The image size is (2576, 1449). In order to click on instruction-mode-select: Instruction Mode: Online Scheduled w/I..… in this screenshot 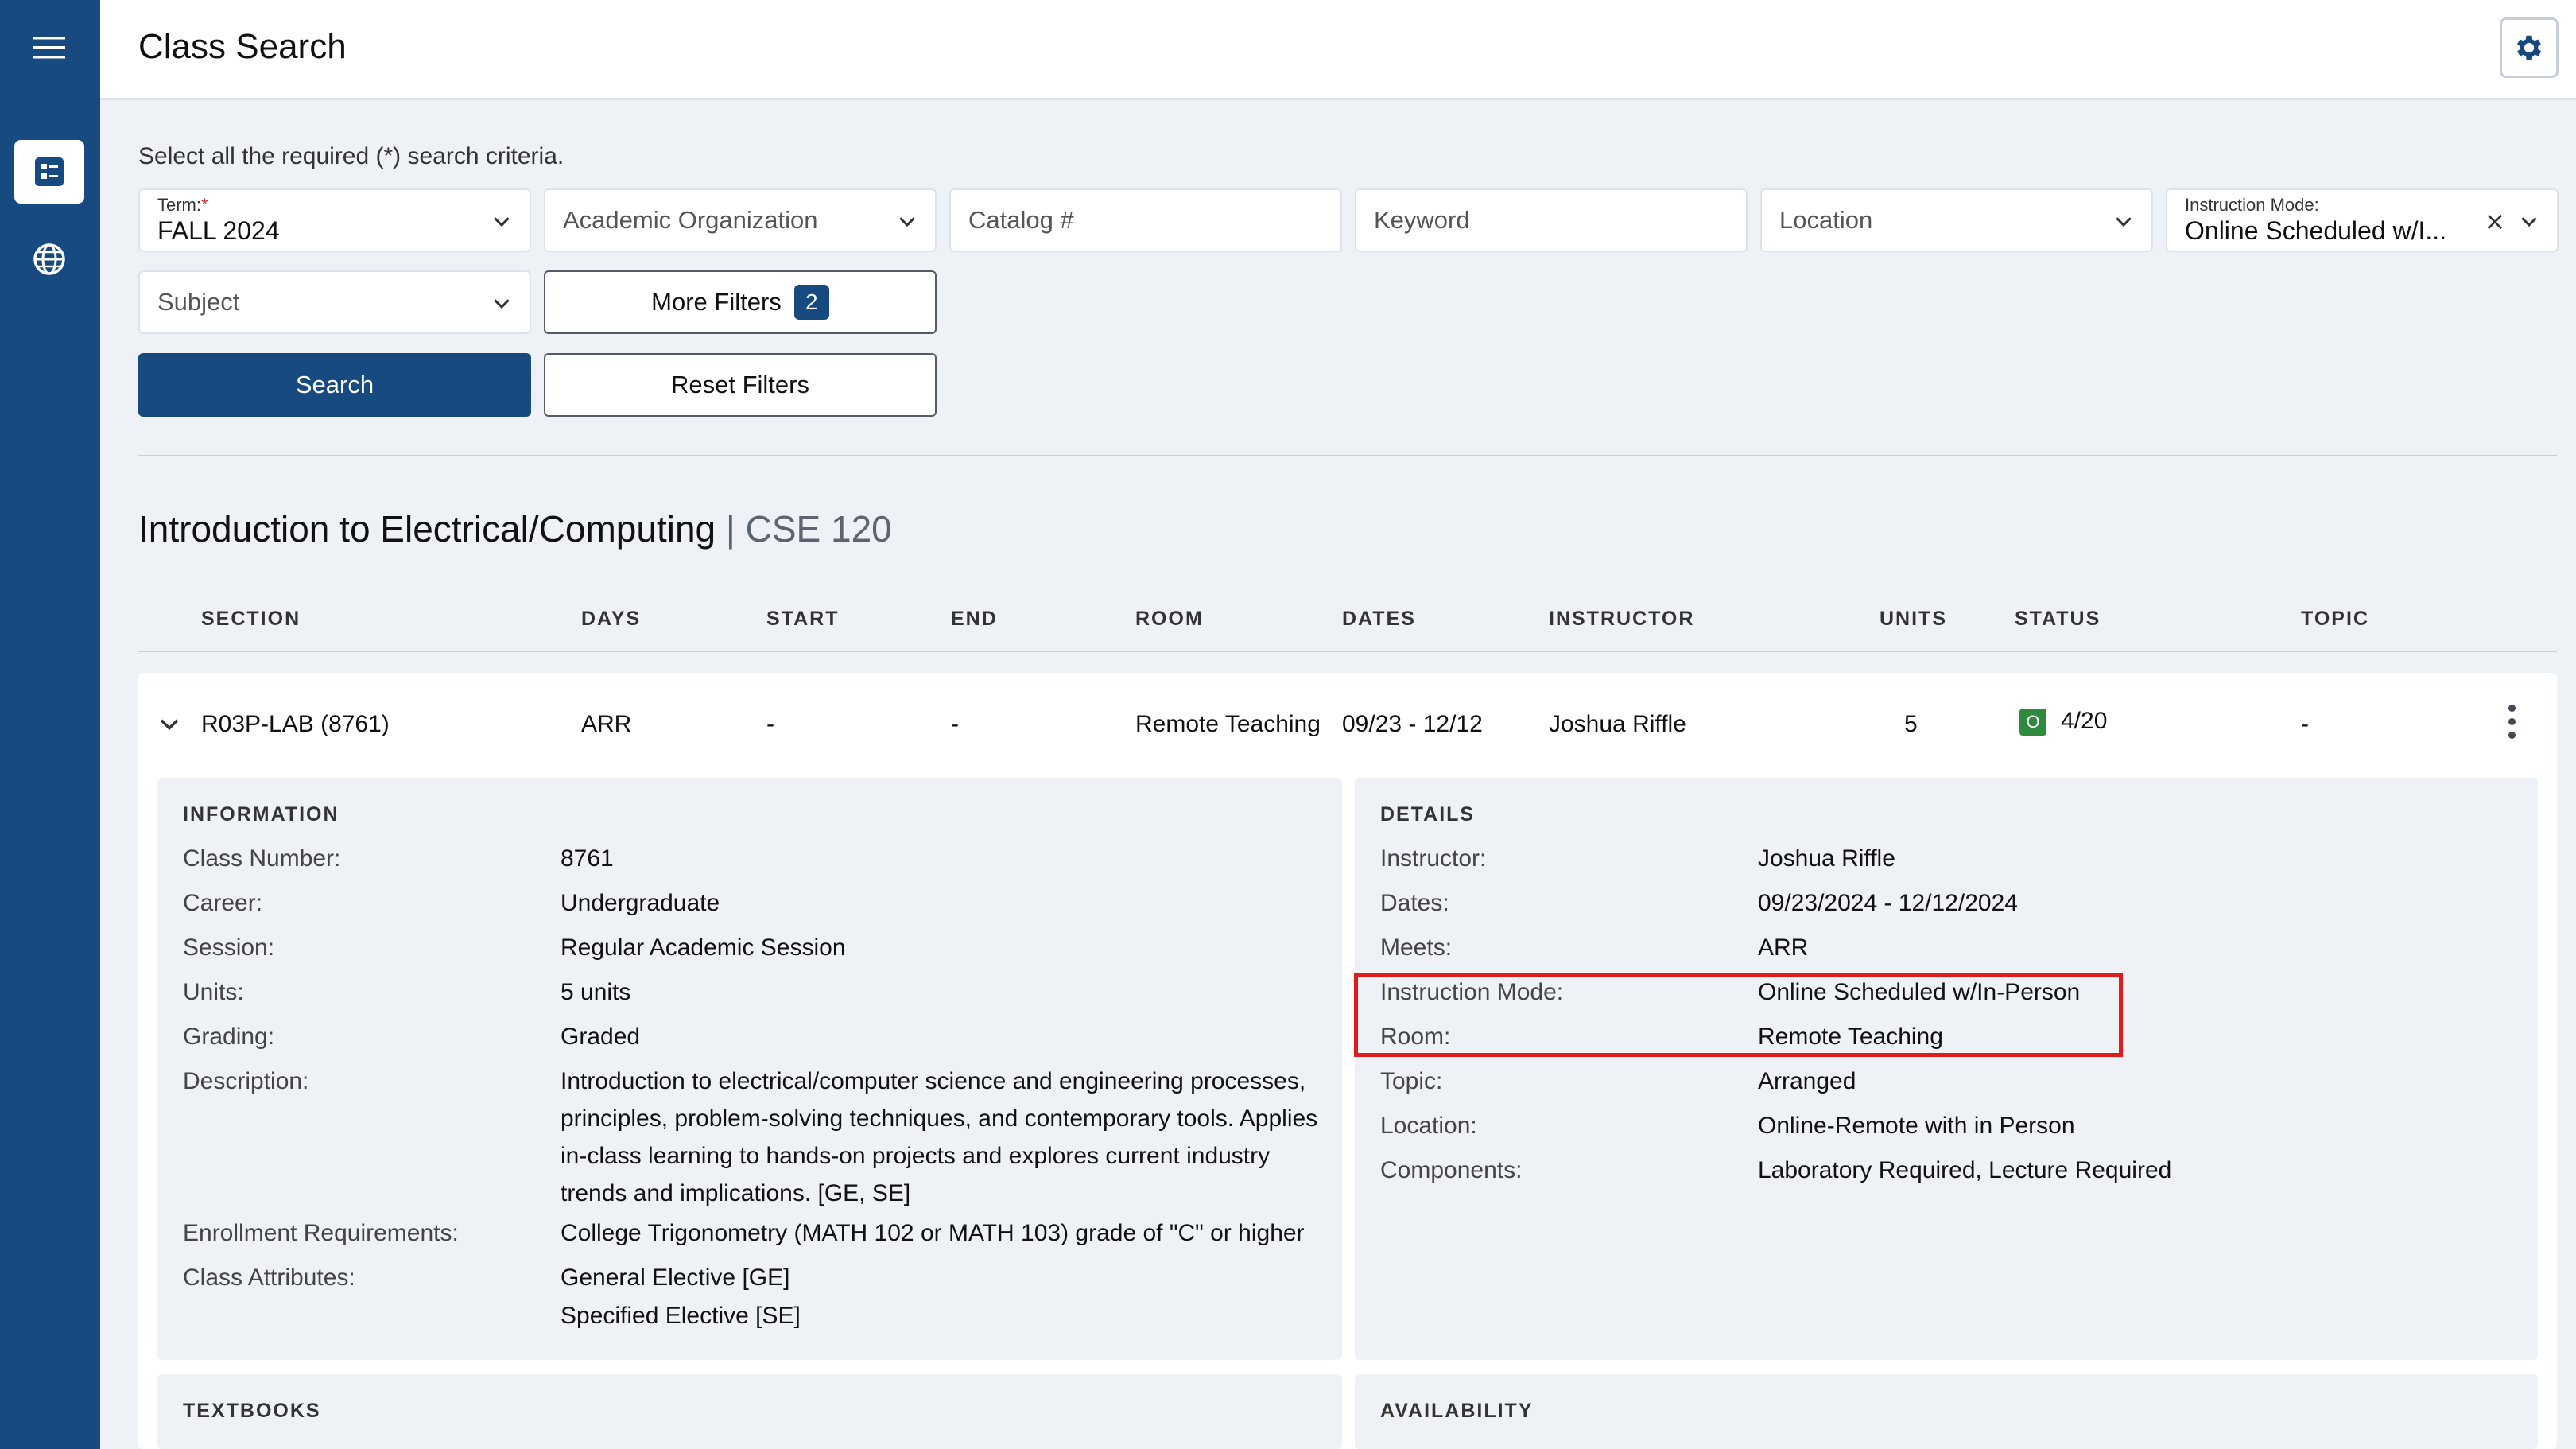, I will do `click(2362, 220)`.